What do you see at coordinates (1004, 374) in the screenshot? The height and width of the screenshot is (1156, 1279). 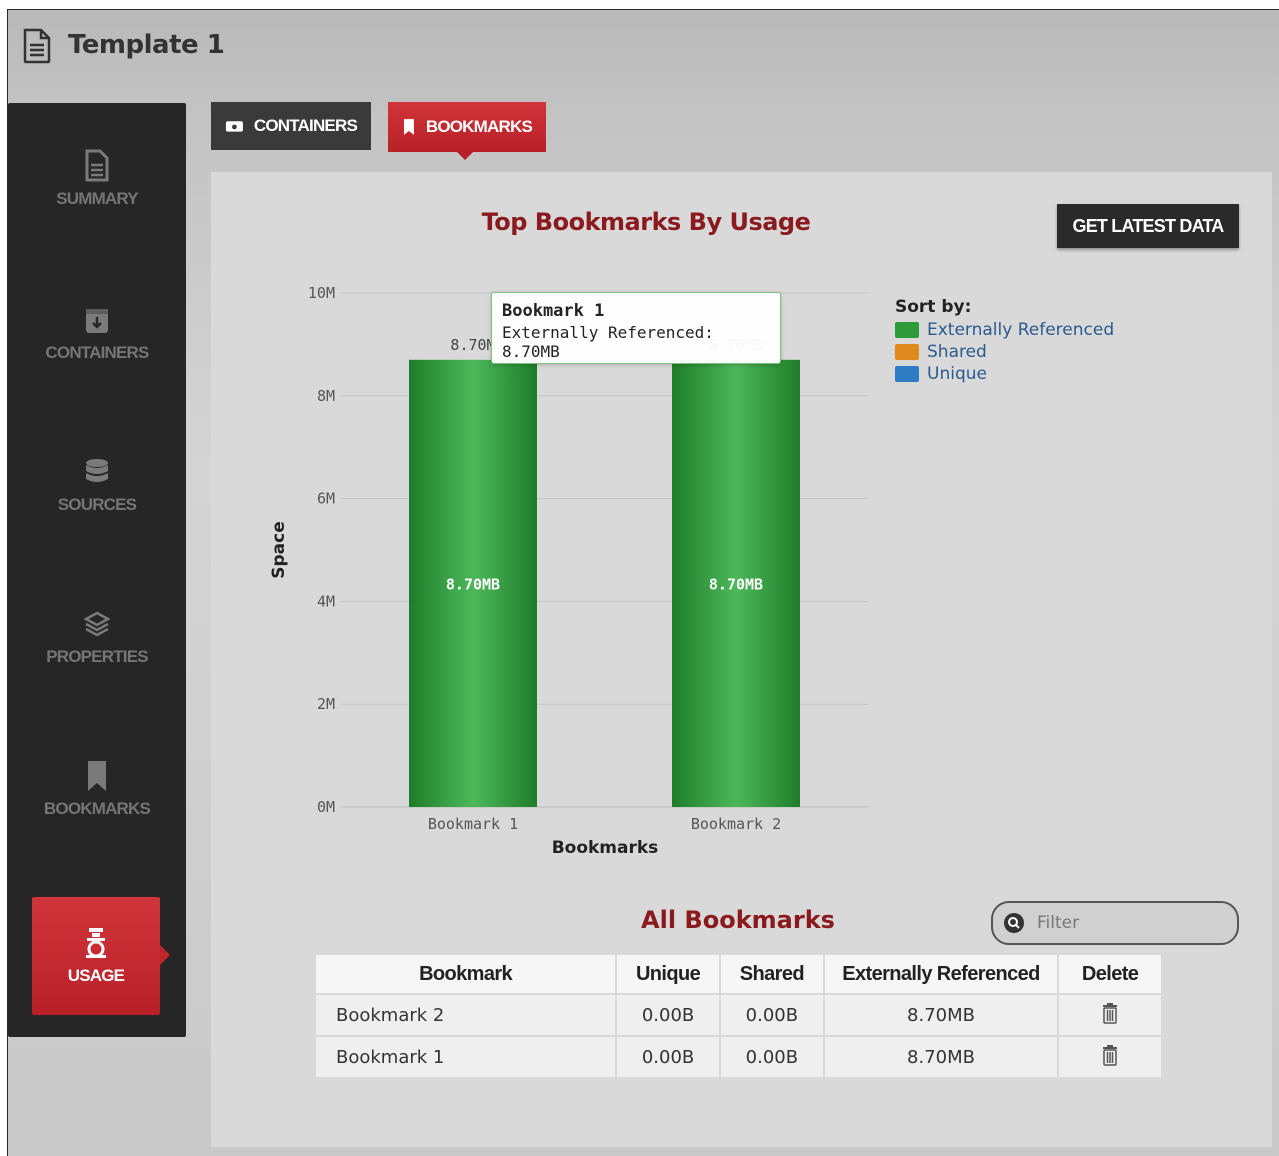 I see `legend-item-unique: Unique` at bounding box center [1004, 374].